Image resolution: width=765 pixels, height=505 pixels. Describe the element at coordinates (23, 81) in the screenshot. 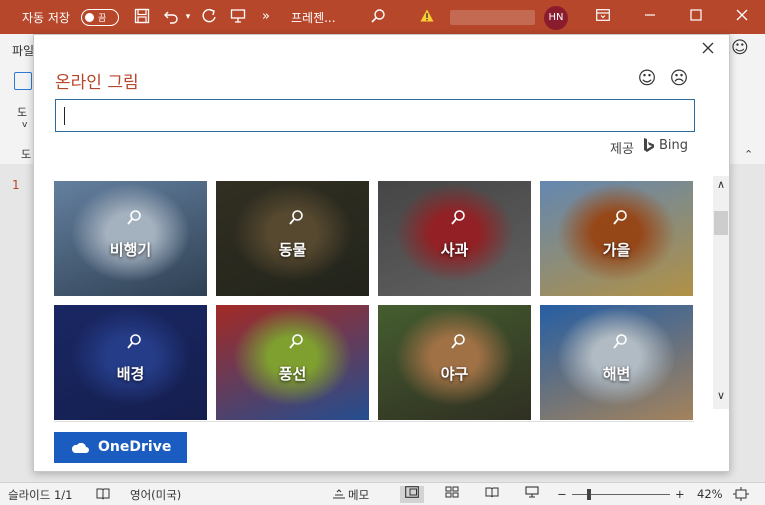

I see `new-slide-icon` at that location.